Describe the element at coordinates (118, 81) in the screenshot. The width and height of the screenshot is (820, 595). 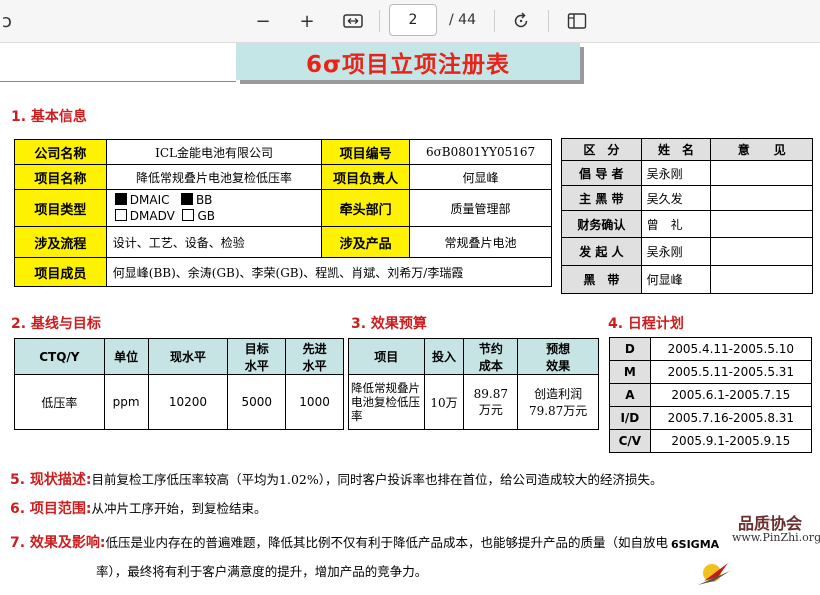
I see `title-rule` at that location.